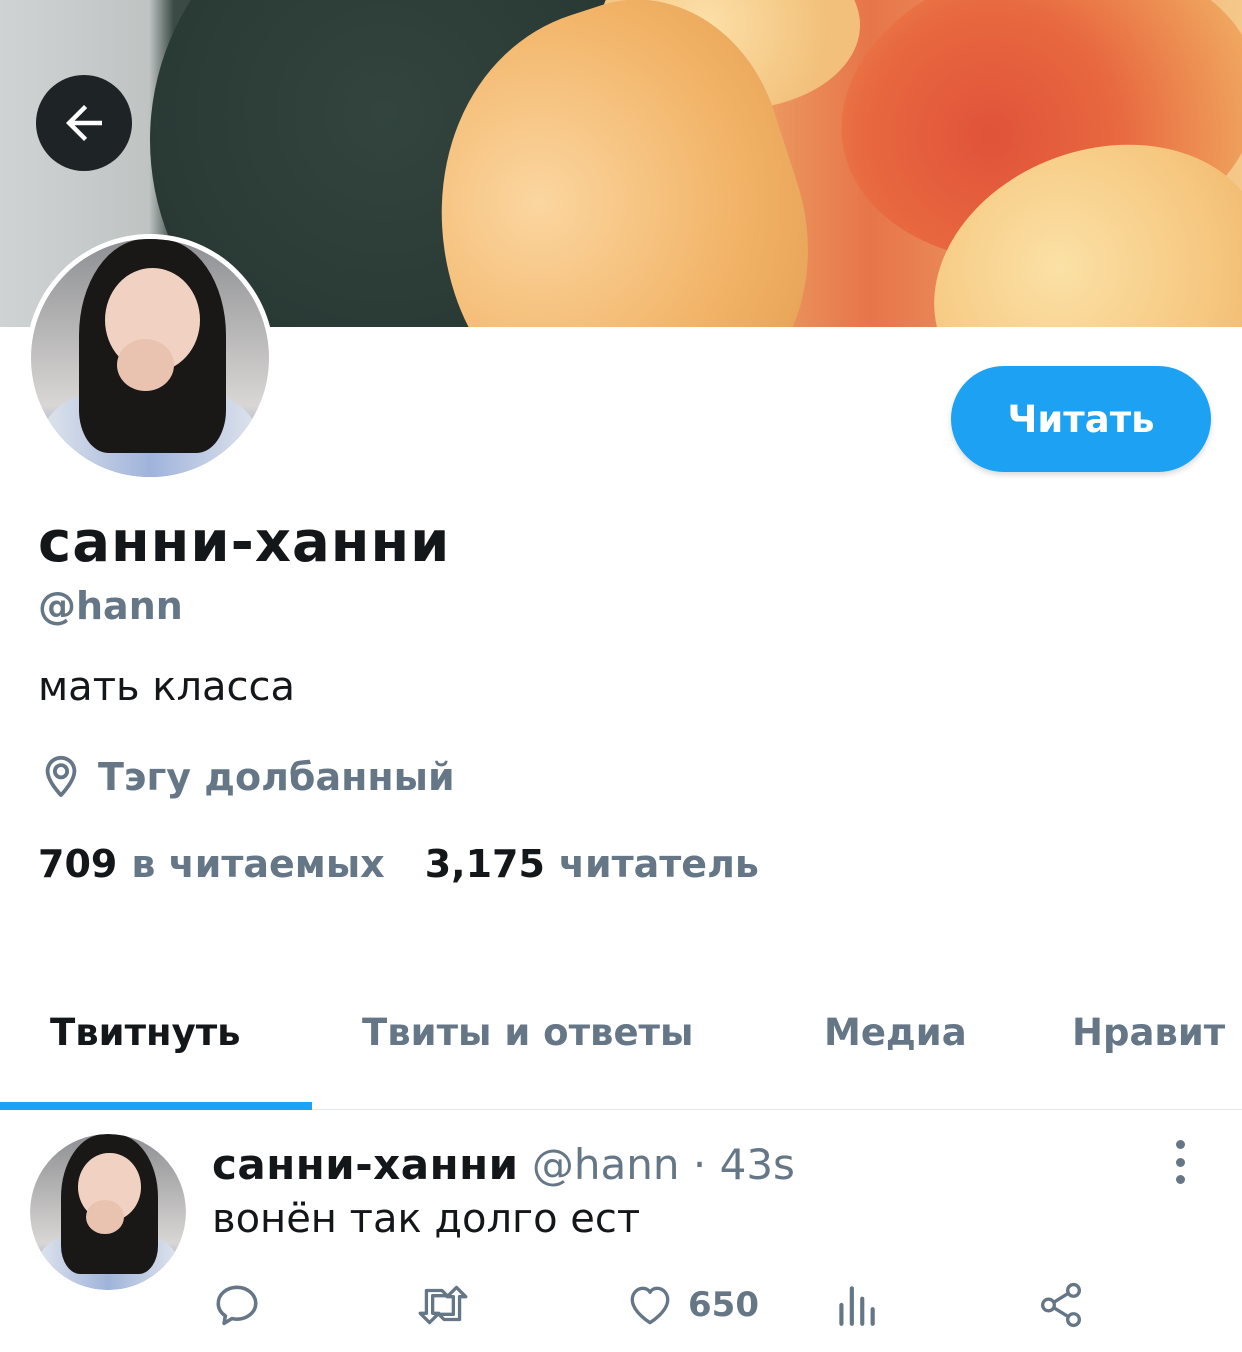 Image resolution: width=1242 pixels, height=1352 pixels. What do you see at coordinates (527, 1032) in the screenshot?
I see `tab-tweets-and-replies: Твиты и ответы` at bounding box center [527, 1032].